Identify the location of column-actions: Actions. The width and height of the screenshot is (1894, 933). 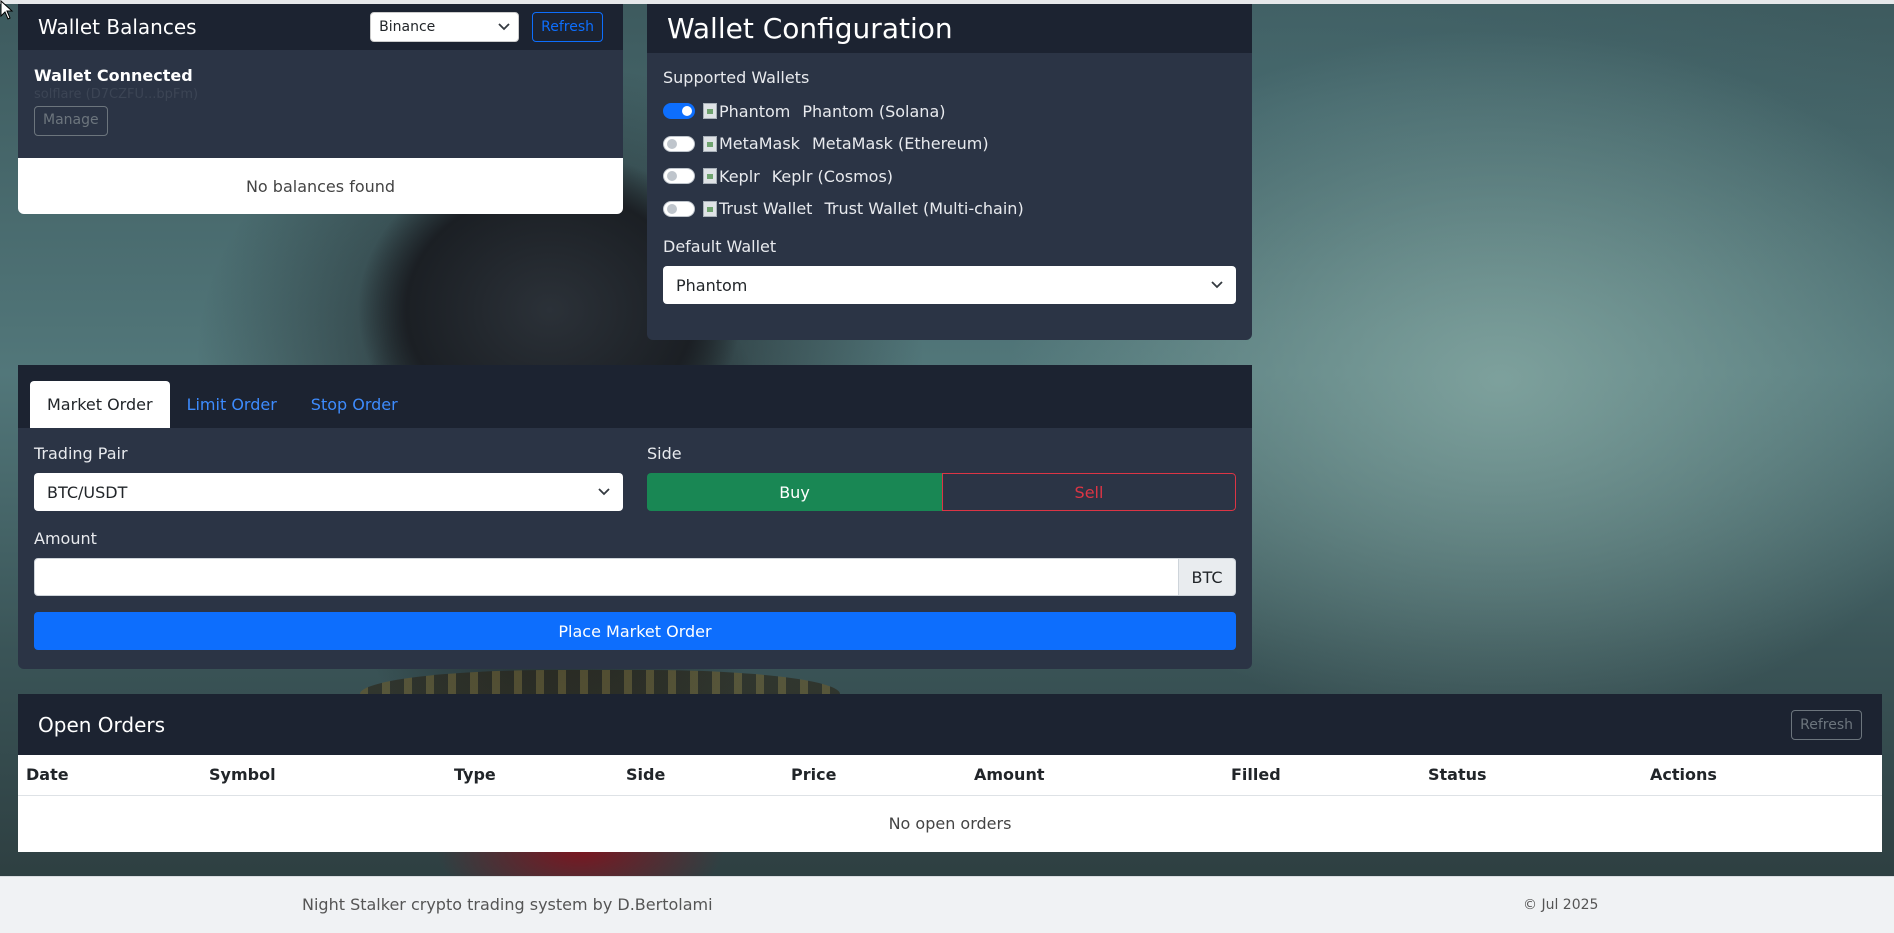
(1762, 775).